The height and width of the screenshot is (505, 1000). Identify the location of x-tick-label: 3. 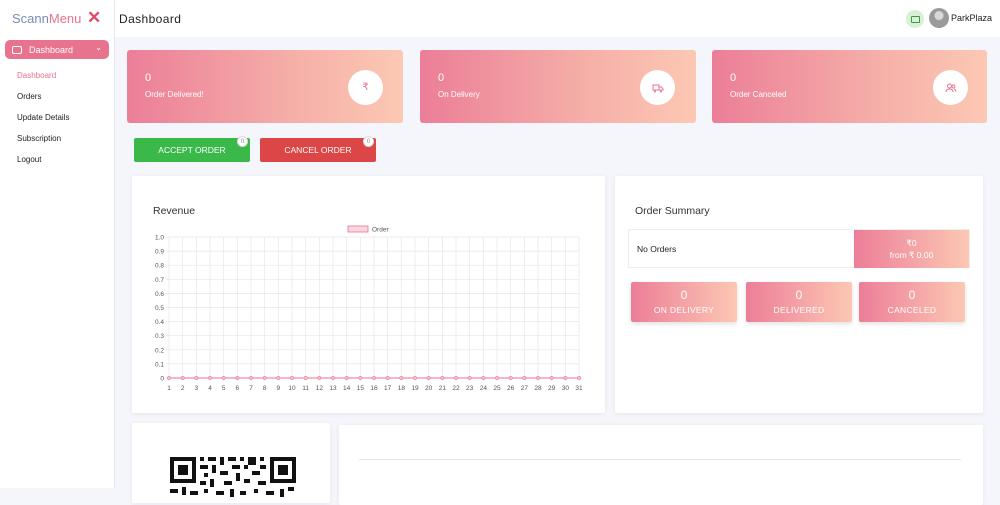
(197, 388).